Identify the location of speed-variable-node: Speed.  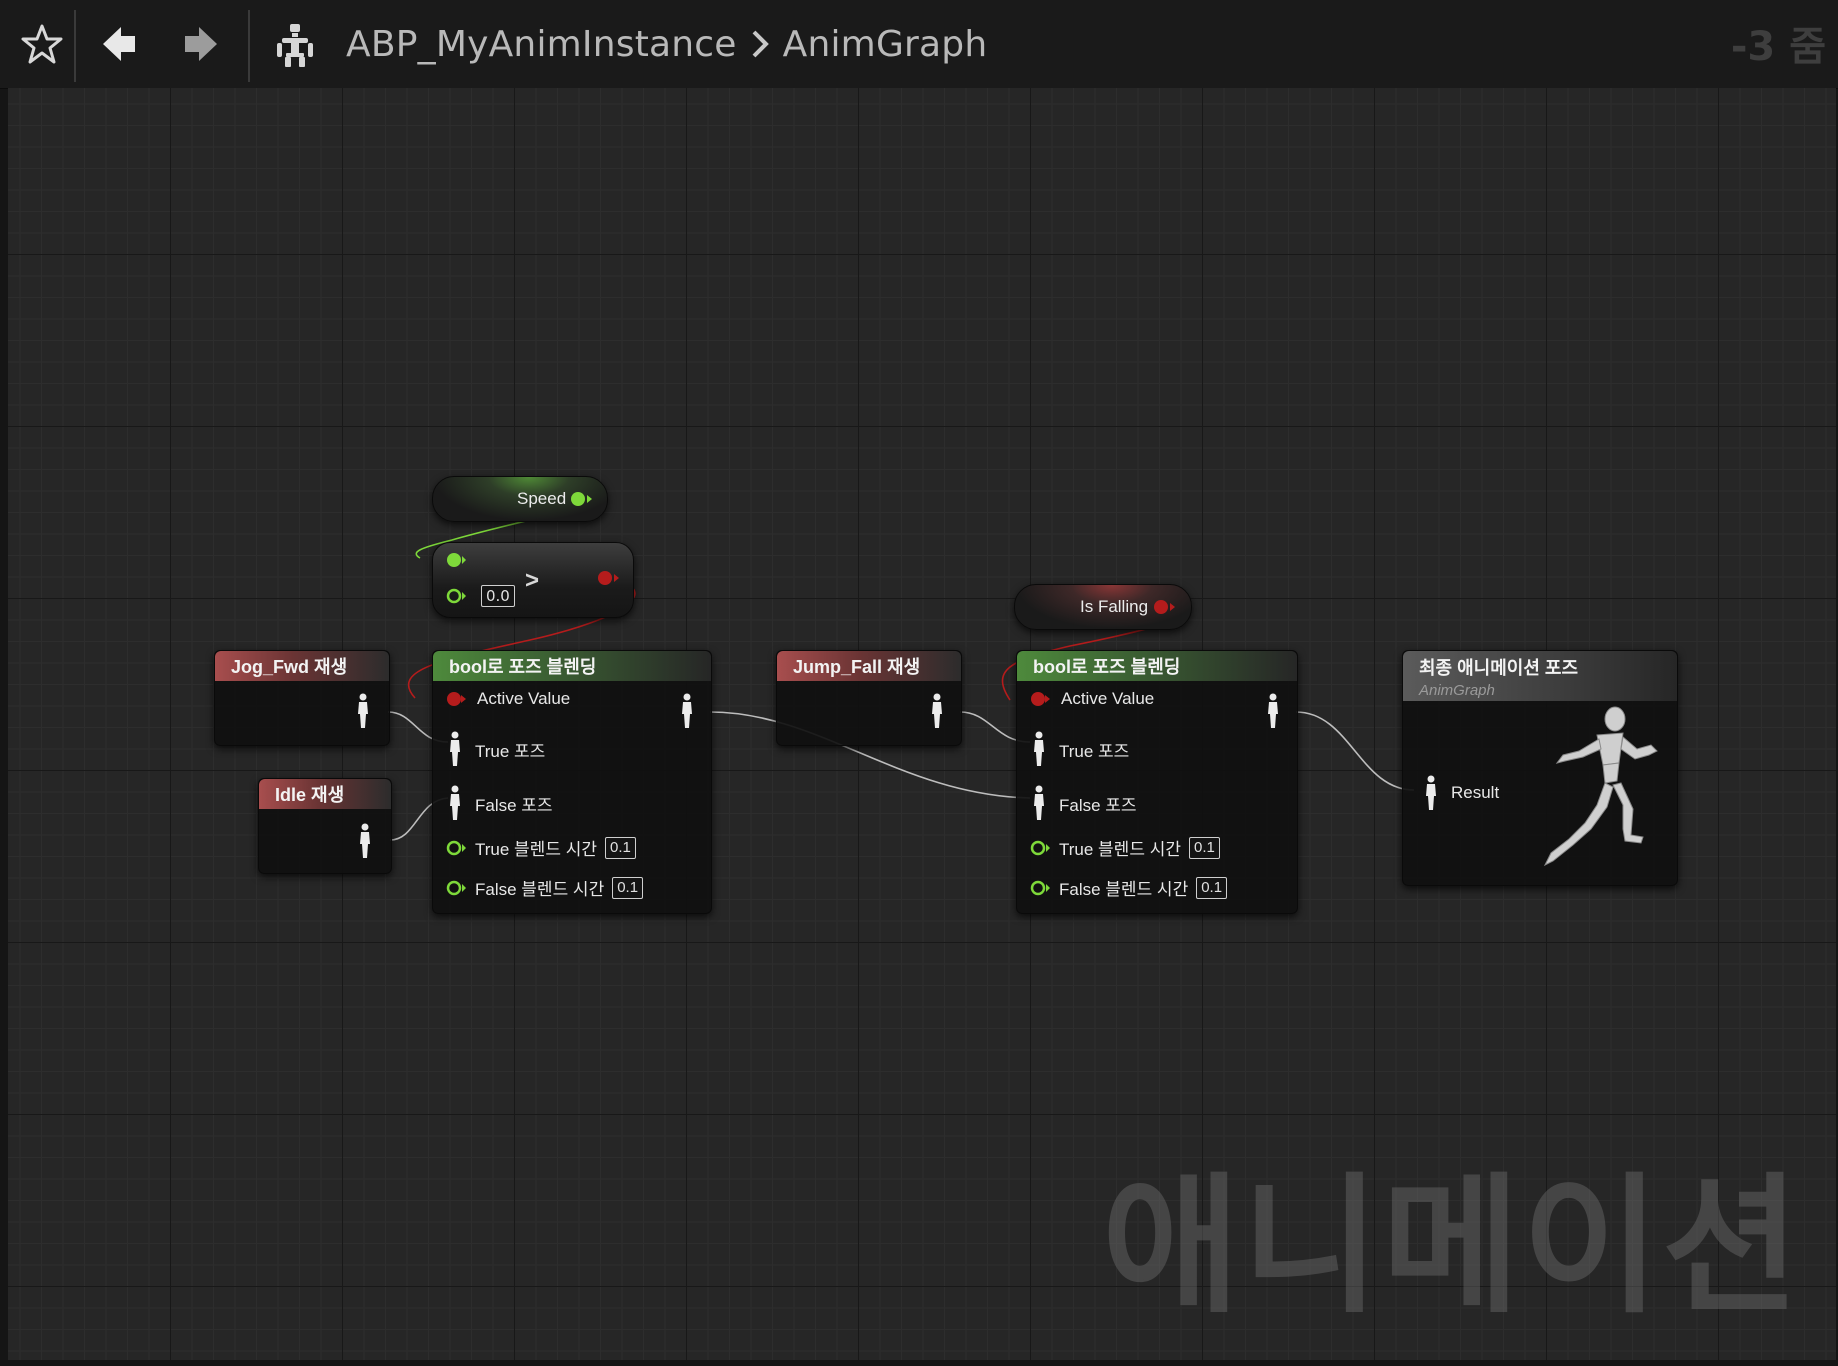
(520, 499).